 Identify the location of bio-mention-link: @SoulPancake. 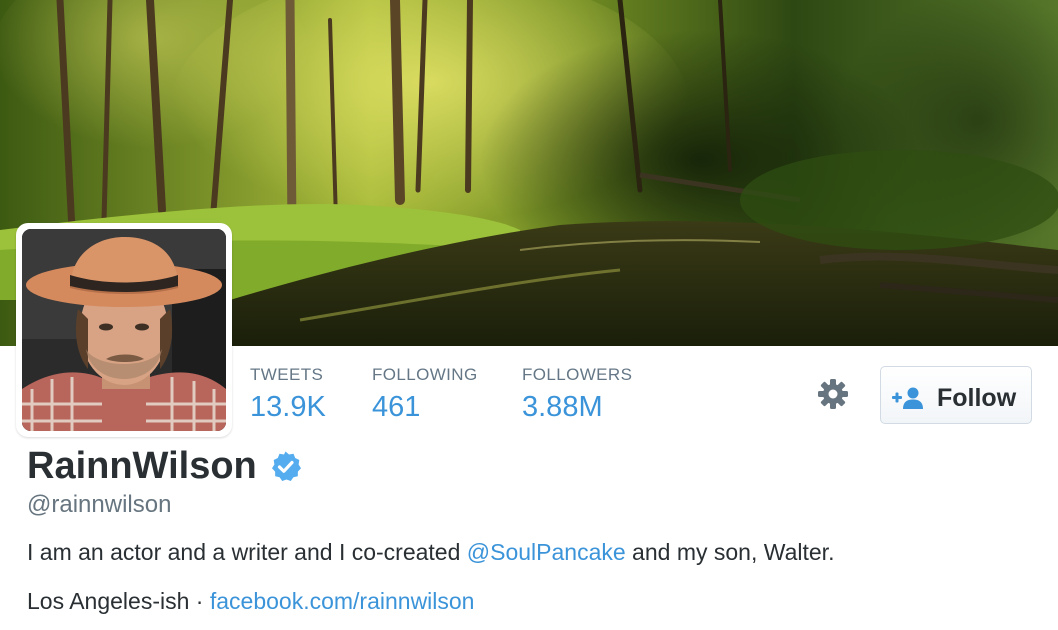
(546, 552).